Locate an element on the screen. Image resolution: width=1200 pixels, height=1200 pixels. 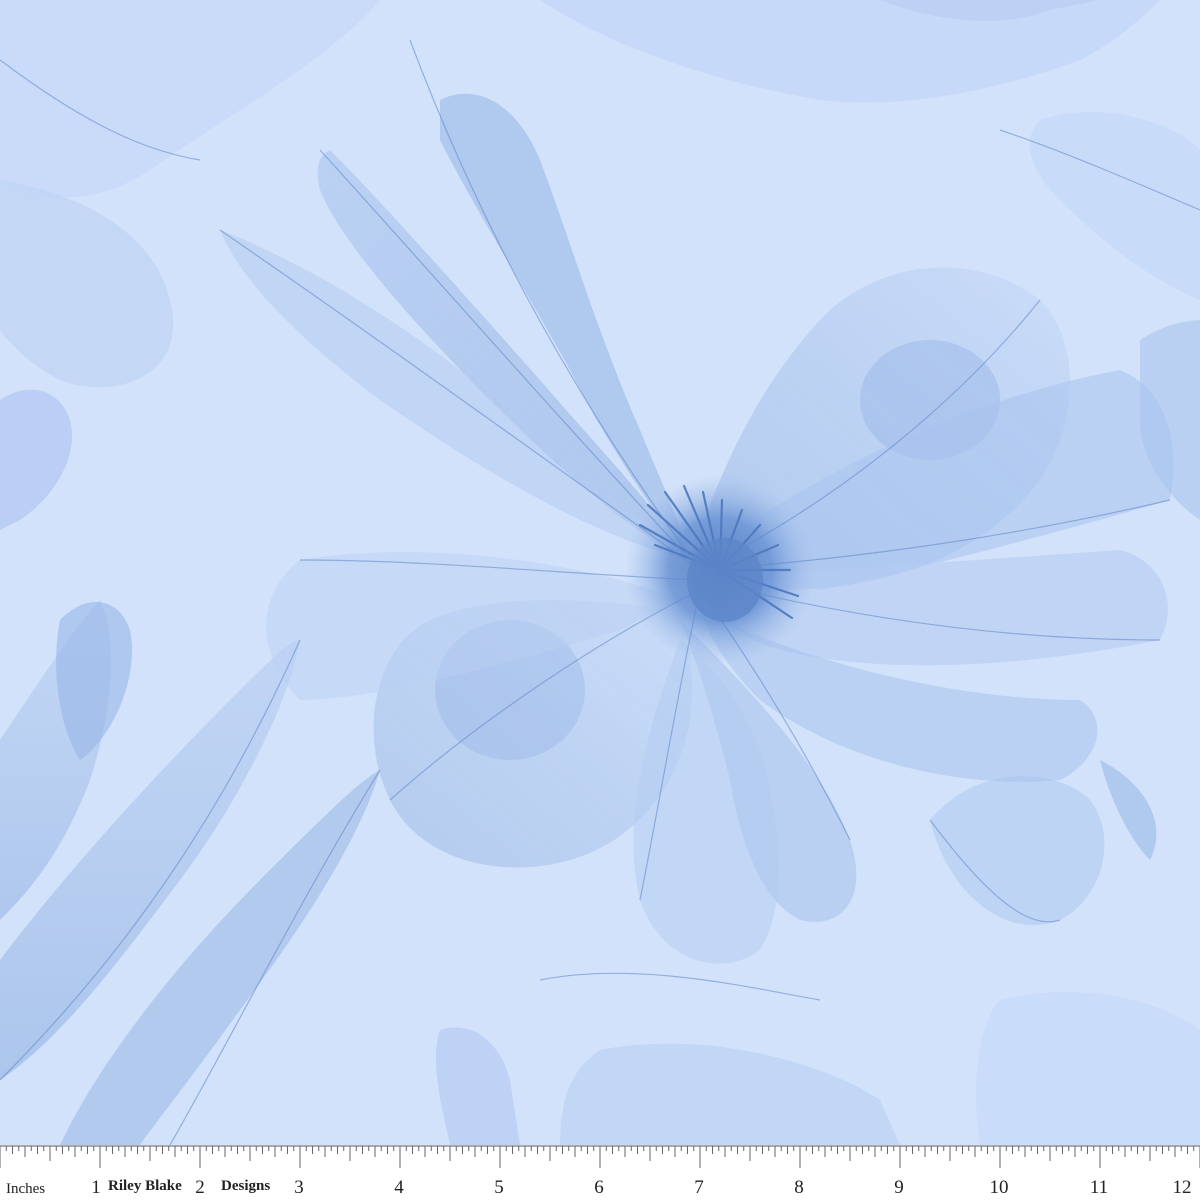
ruler-number: 7 is located at coordinates (699, 1187).